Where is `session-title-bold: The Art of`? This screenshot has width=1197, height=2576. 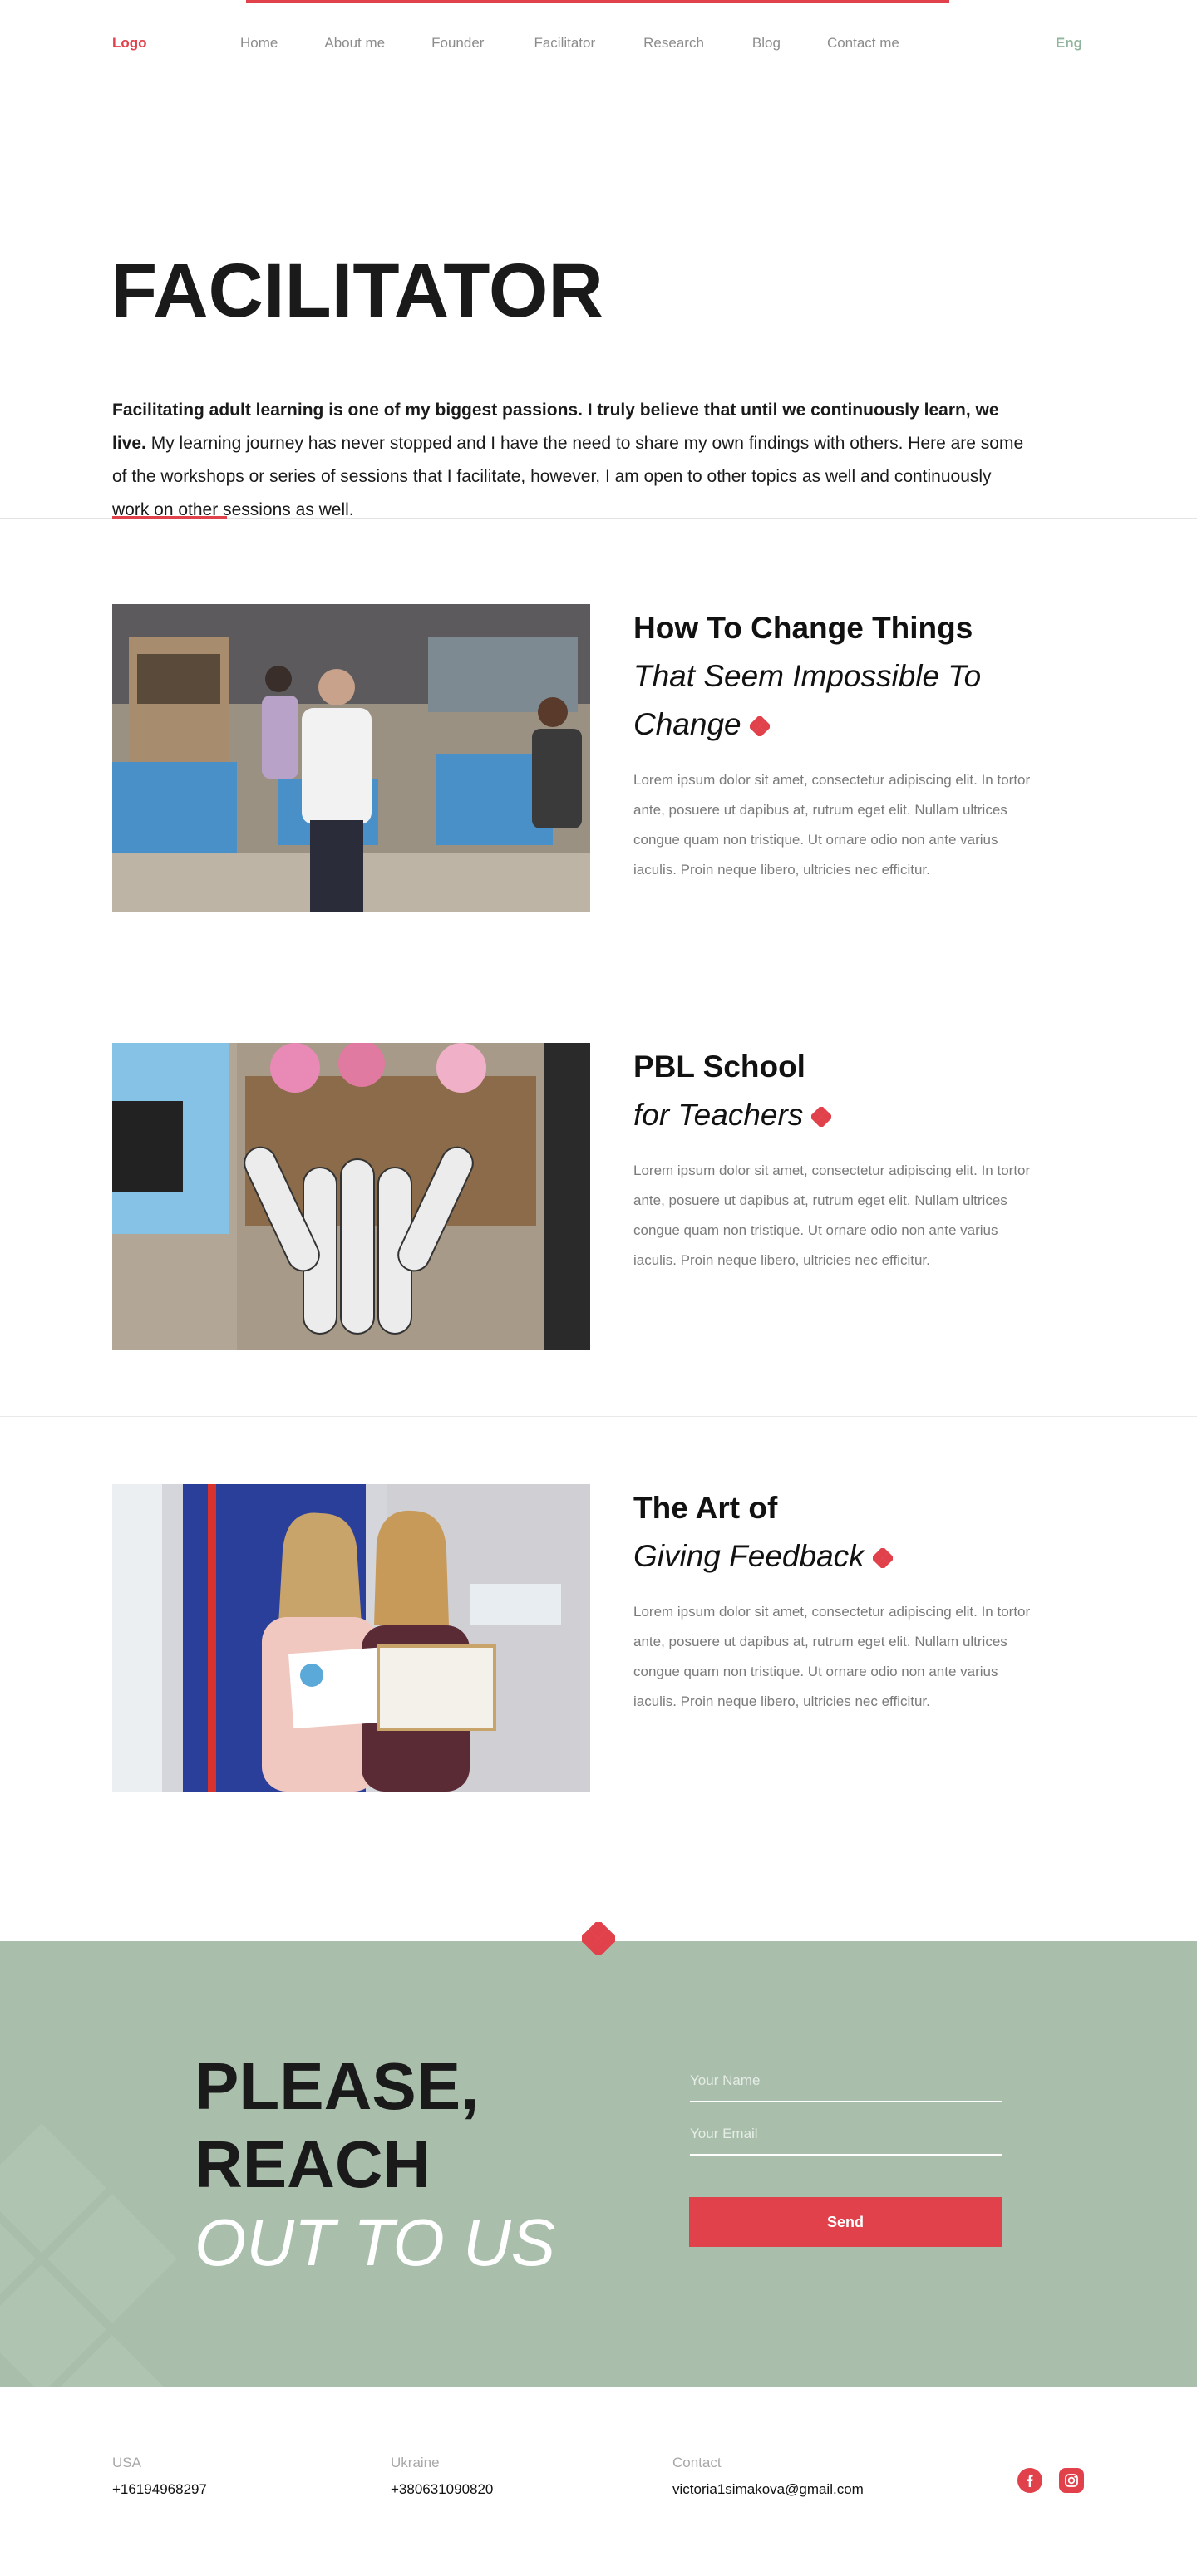
session-title-bold: The Art of is located at coordinates (705, 1508).